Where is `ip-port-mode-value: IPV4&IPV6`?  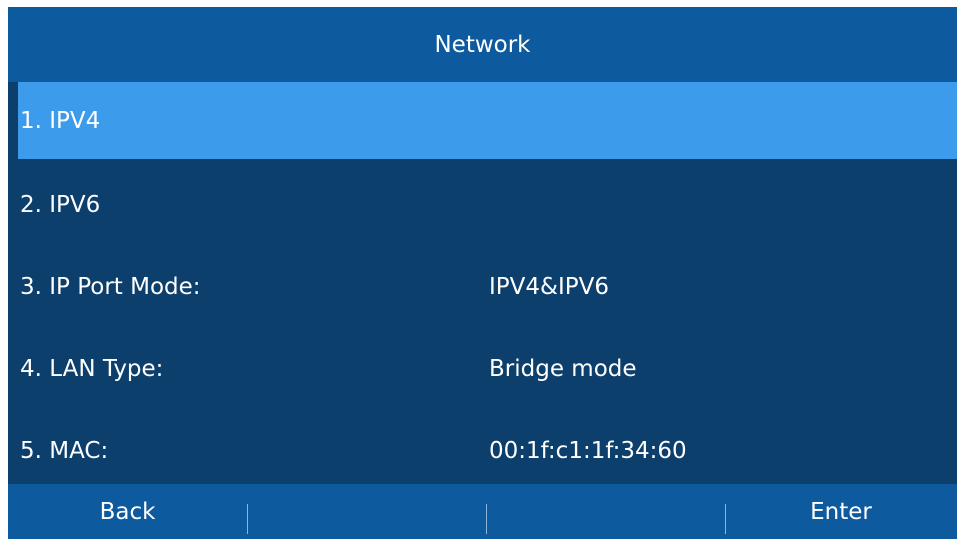
ip-port-mode-value: IPV4&IPV6 is located at coordinates (549, 287).